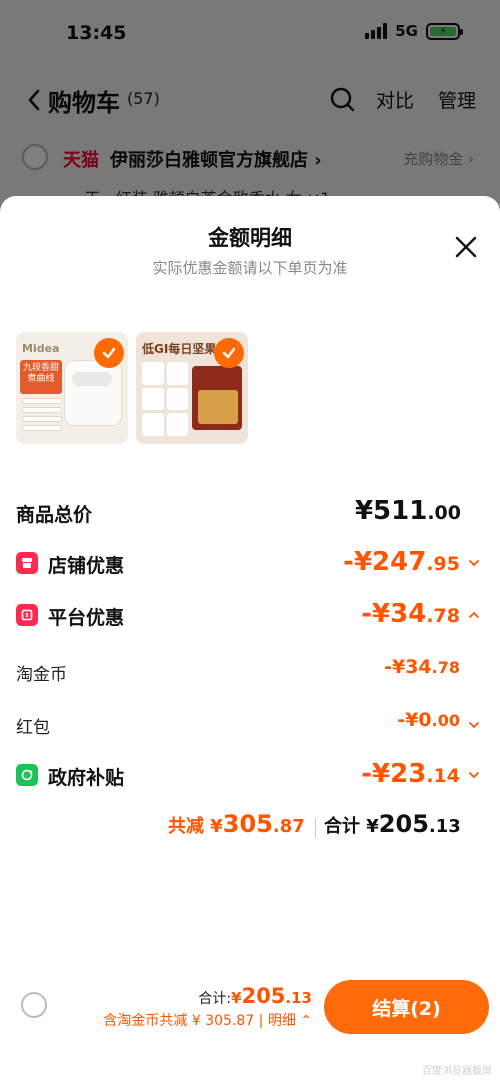 The width and height of the screenshot is (500, 1084). Describe the element at coordinates (422, 667) in the screenshot. I see `taojinbi-value: -¥34.78` at that location.